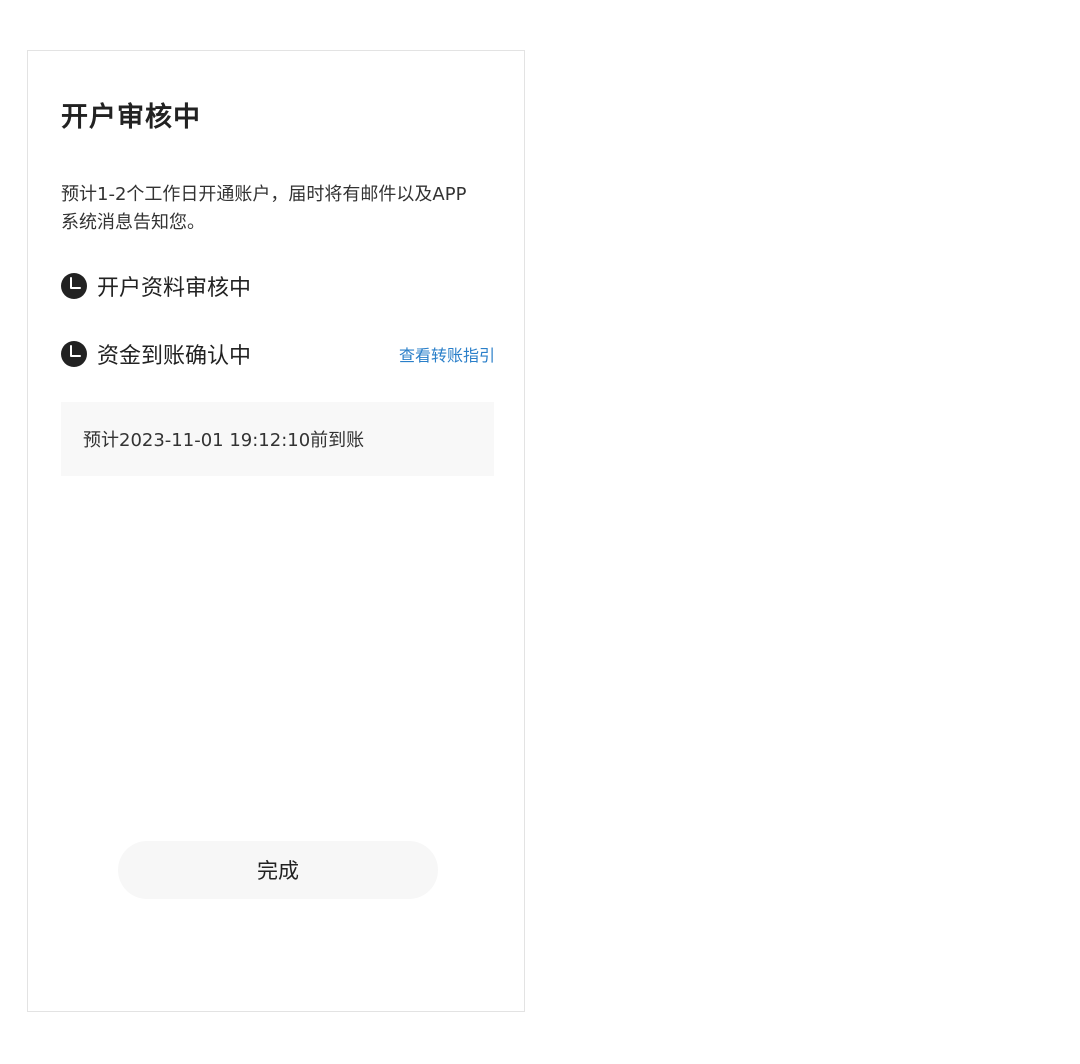  I want to click on page-title: 开户审核中, so click(131, 117).